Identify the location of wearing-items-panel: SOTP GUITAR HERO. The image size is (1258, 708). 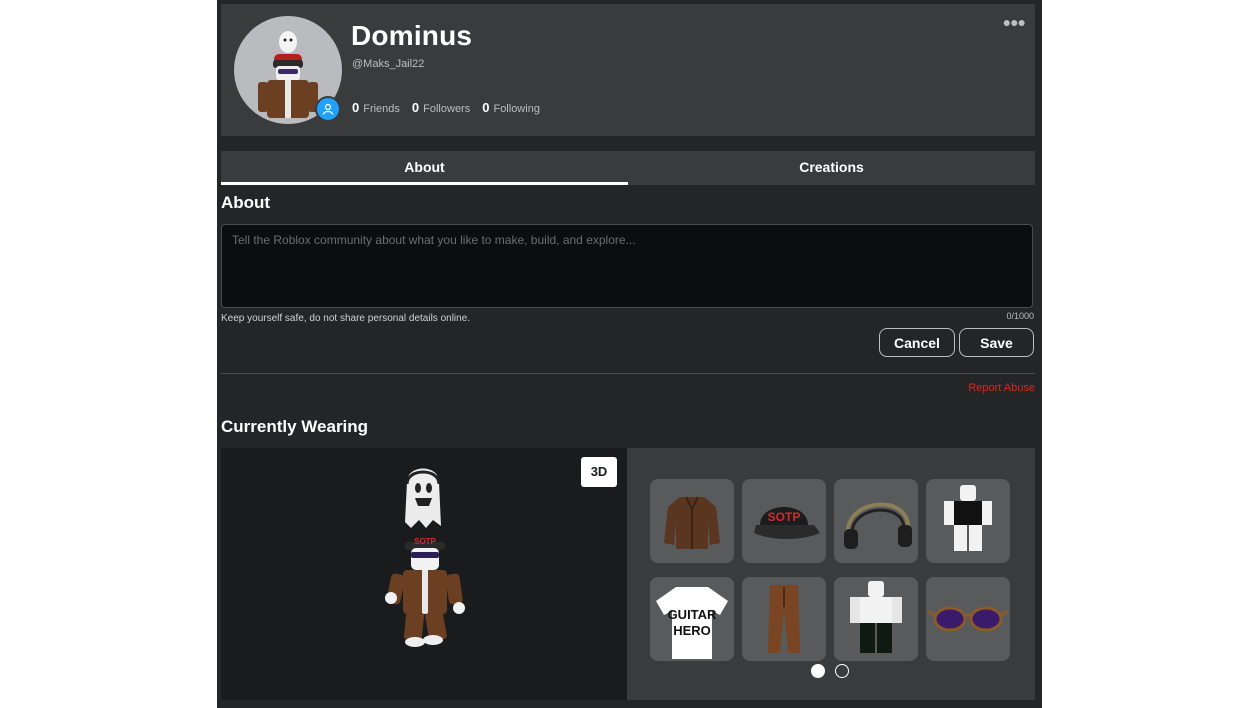
(831, 574).